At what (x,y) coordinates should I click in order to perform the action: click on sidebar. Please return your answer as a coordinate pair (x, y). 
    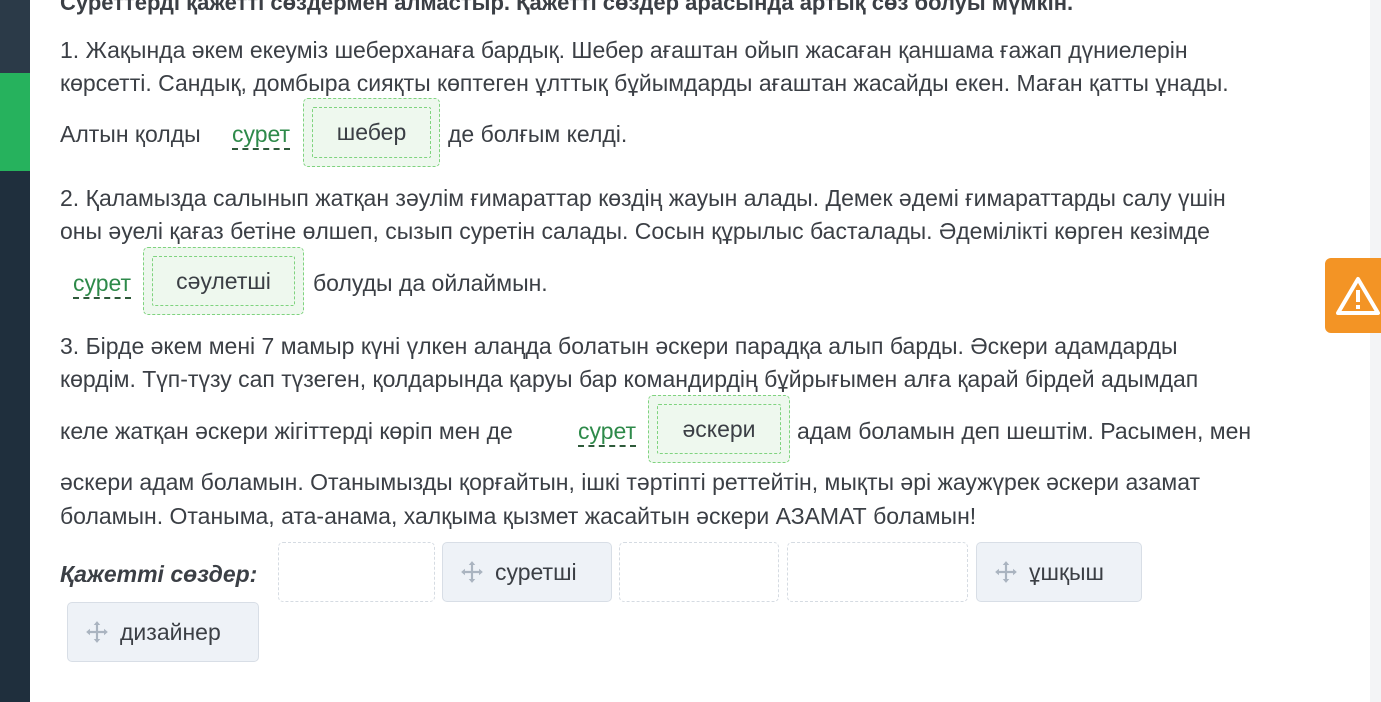
    Looking at the image, I should click on (15, 351).